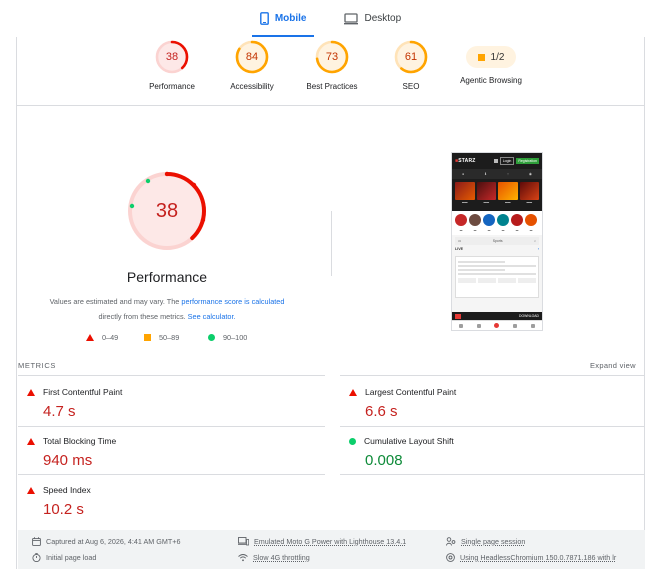  I want to click on device-tabs: Mobile Desktop, so click(330, 18).